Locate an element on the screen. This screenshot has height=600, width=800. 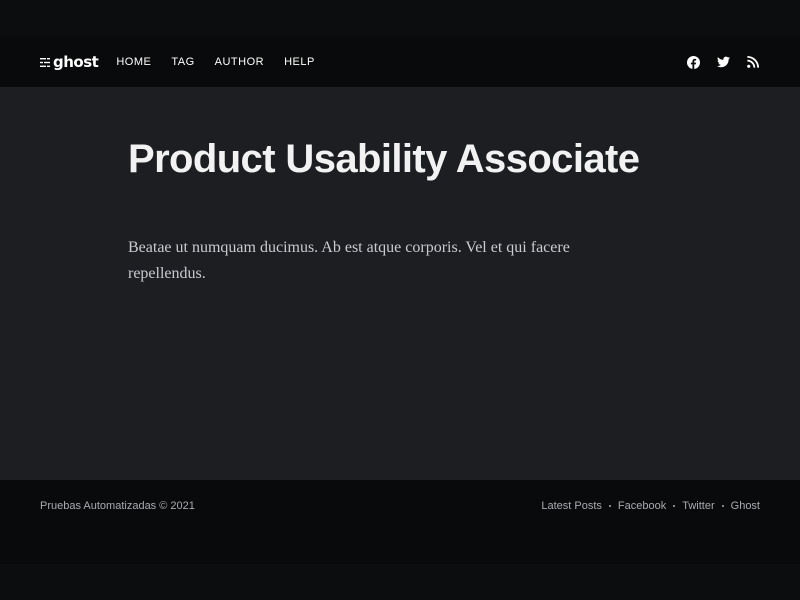
footer-nav: Latest Posts Facebook Twitter Ghost is located at coordinates (650, 506).